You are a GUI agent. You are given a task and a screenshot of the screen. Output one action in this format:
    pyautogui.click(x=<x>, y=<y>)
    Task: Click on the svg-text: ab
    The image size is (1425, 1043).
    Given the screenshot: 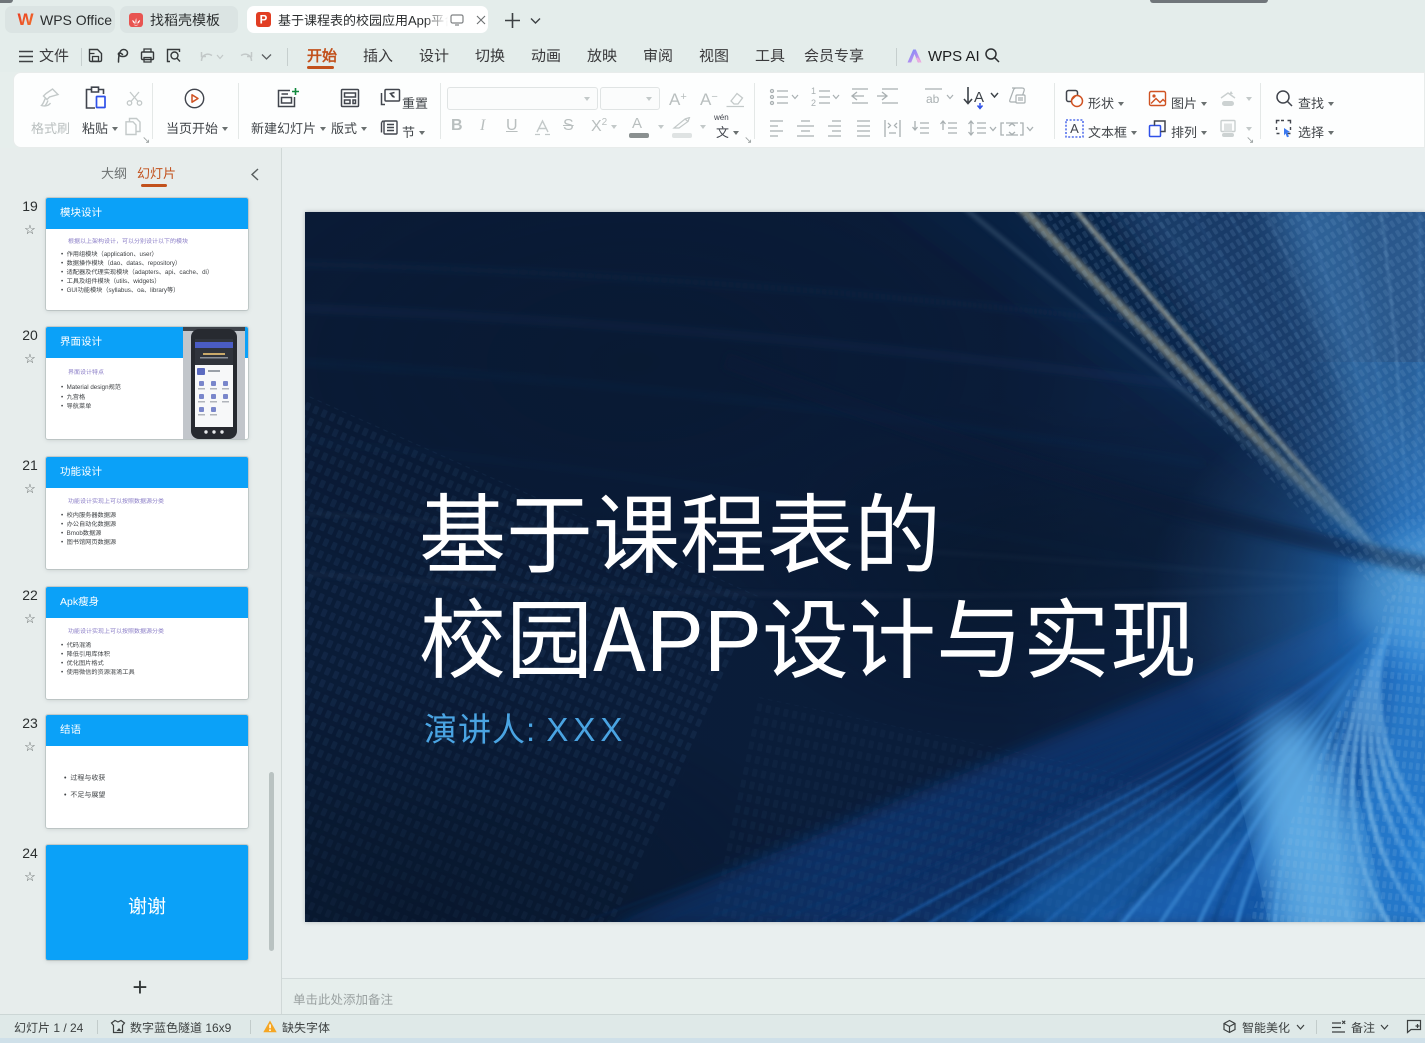 What is the action you would take?
    pyautogui.click(x=933, y=99)
    